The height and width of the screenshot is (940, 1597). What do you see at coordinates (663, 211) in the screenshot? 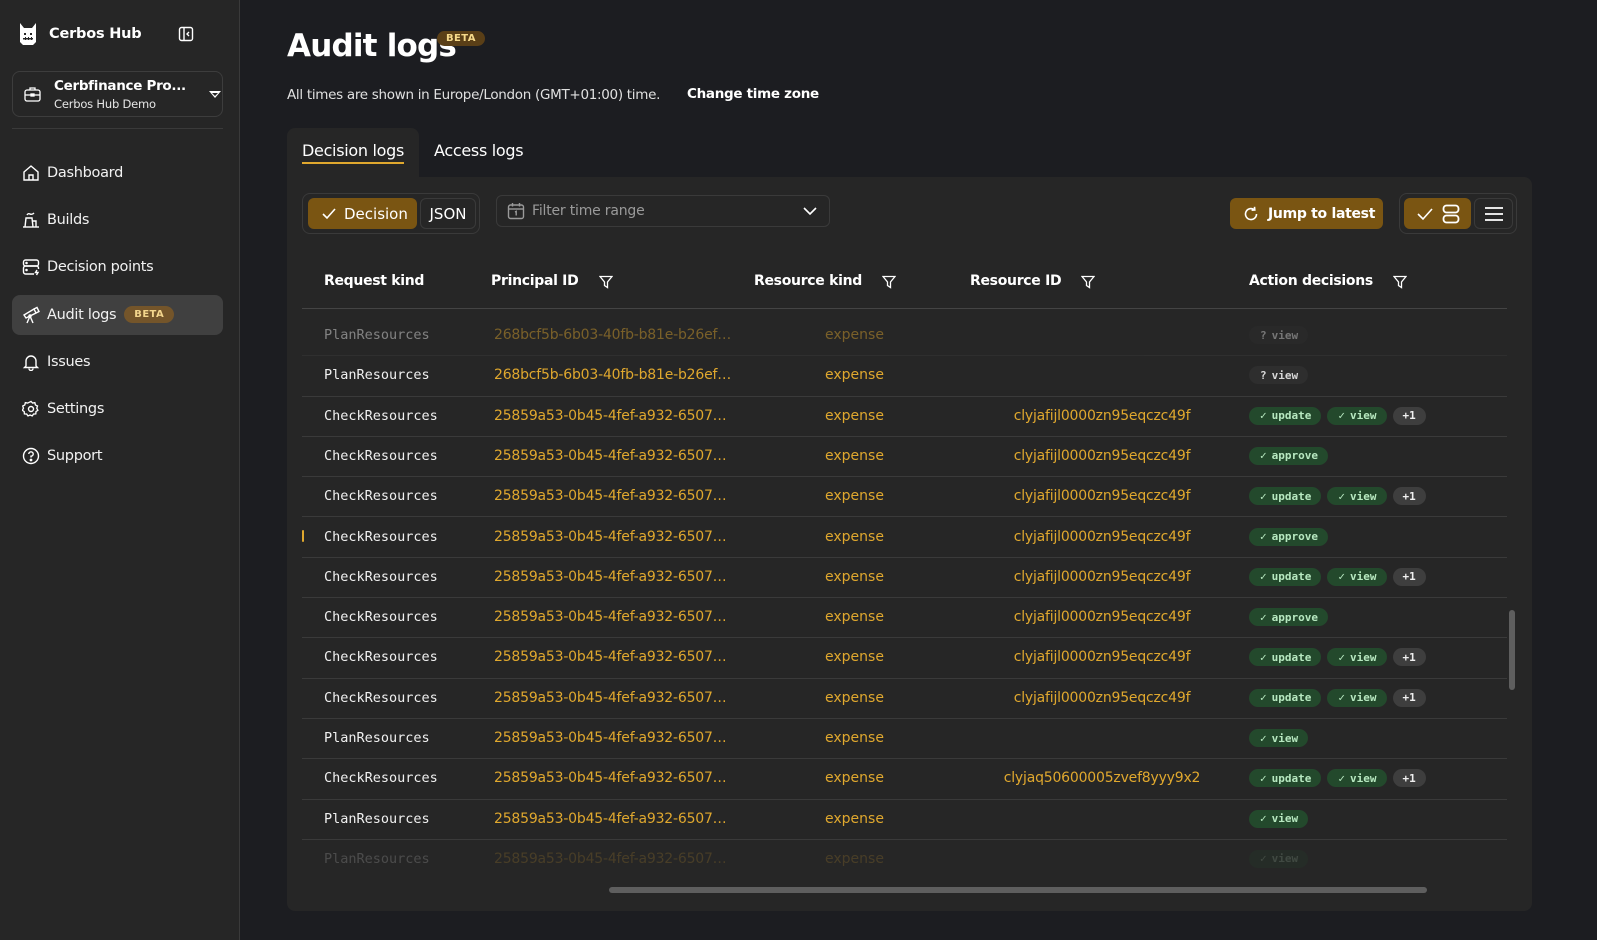
I see `time-range-filter: Filter time range` at bounding box center [663, 211].